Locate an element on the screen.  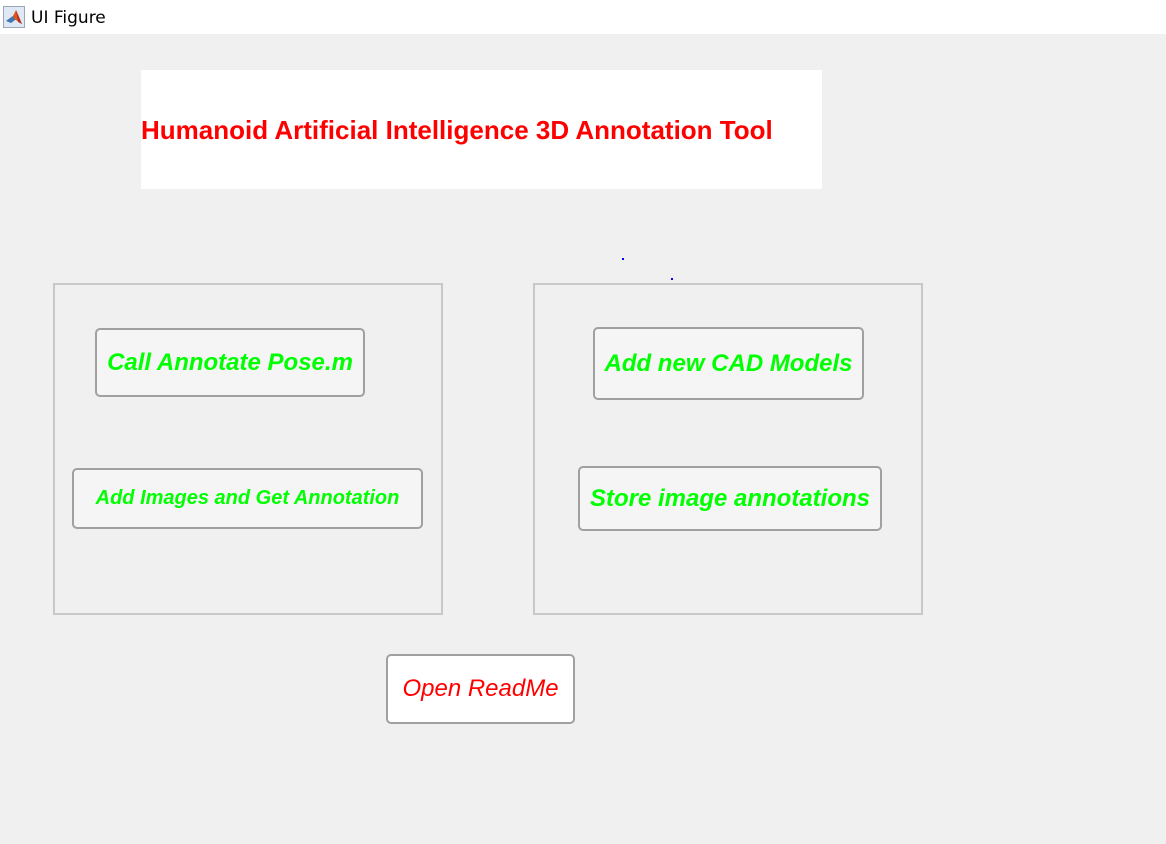
add-images-button: Add Images and Get Annotation is located at coordinates (247, 498).